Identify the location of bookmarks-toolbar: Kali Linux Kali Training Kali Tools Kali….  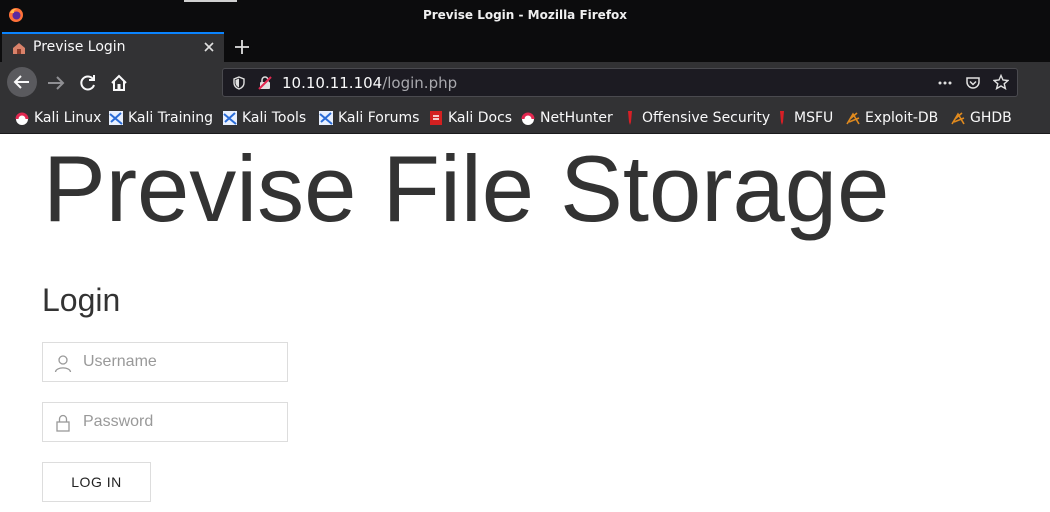
(525, 118).